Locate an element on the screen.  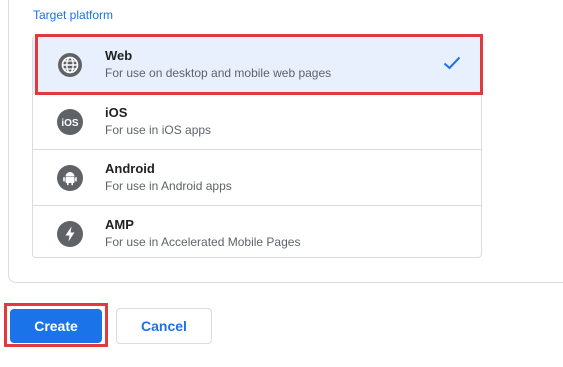
platform-option-ios: iOS iOS For use in iOS apps is located at coordinates (257, 121).